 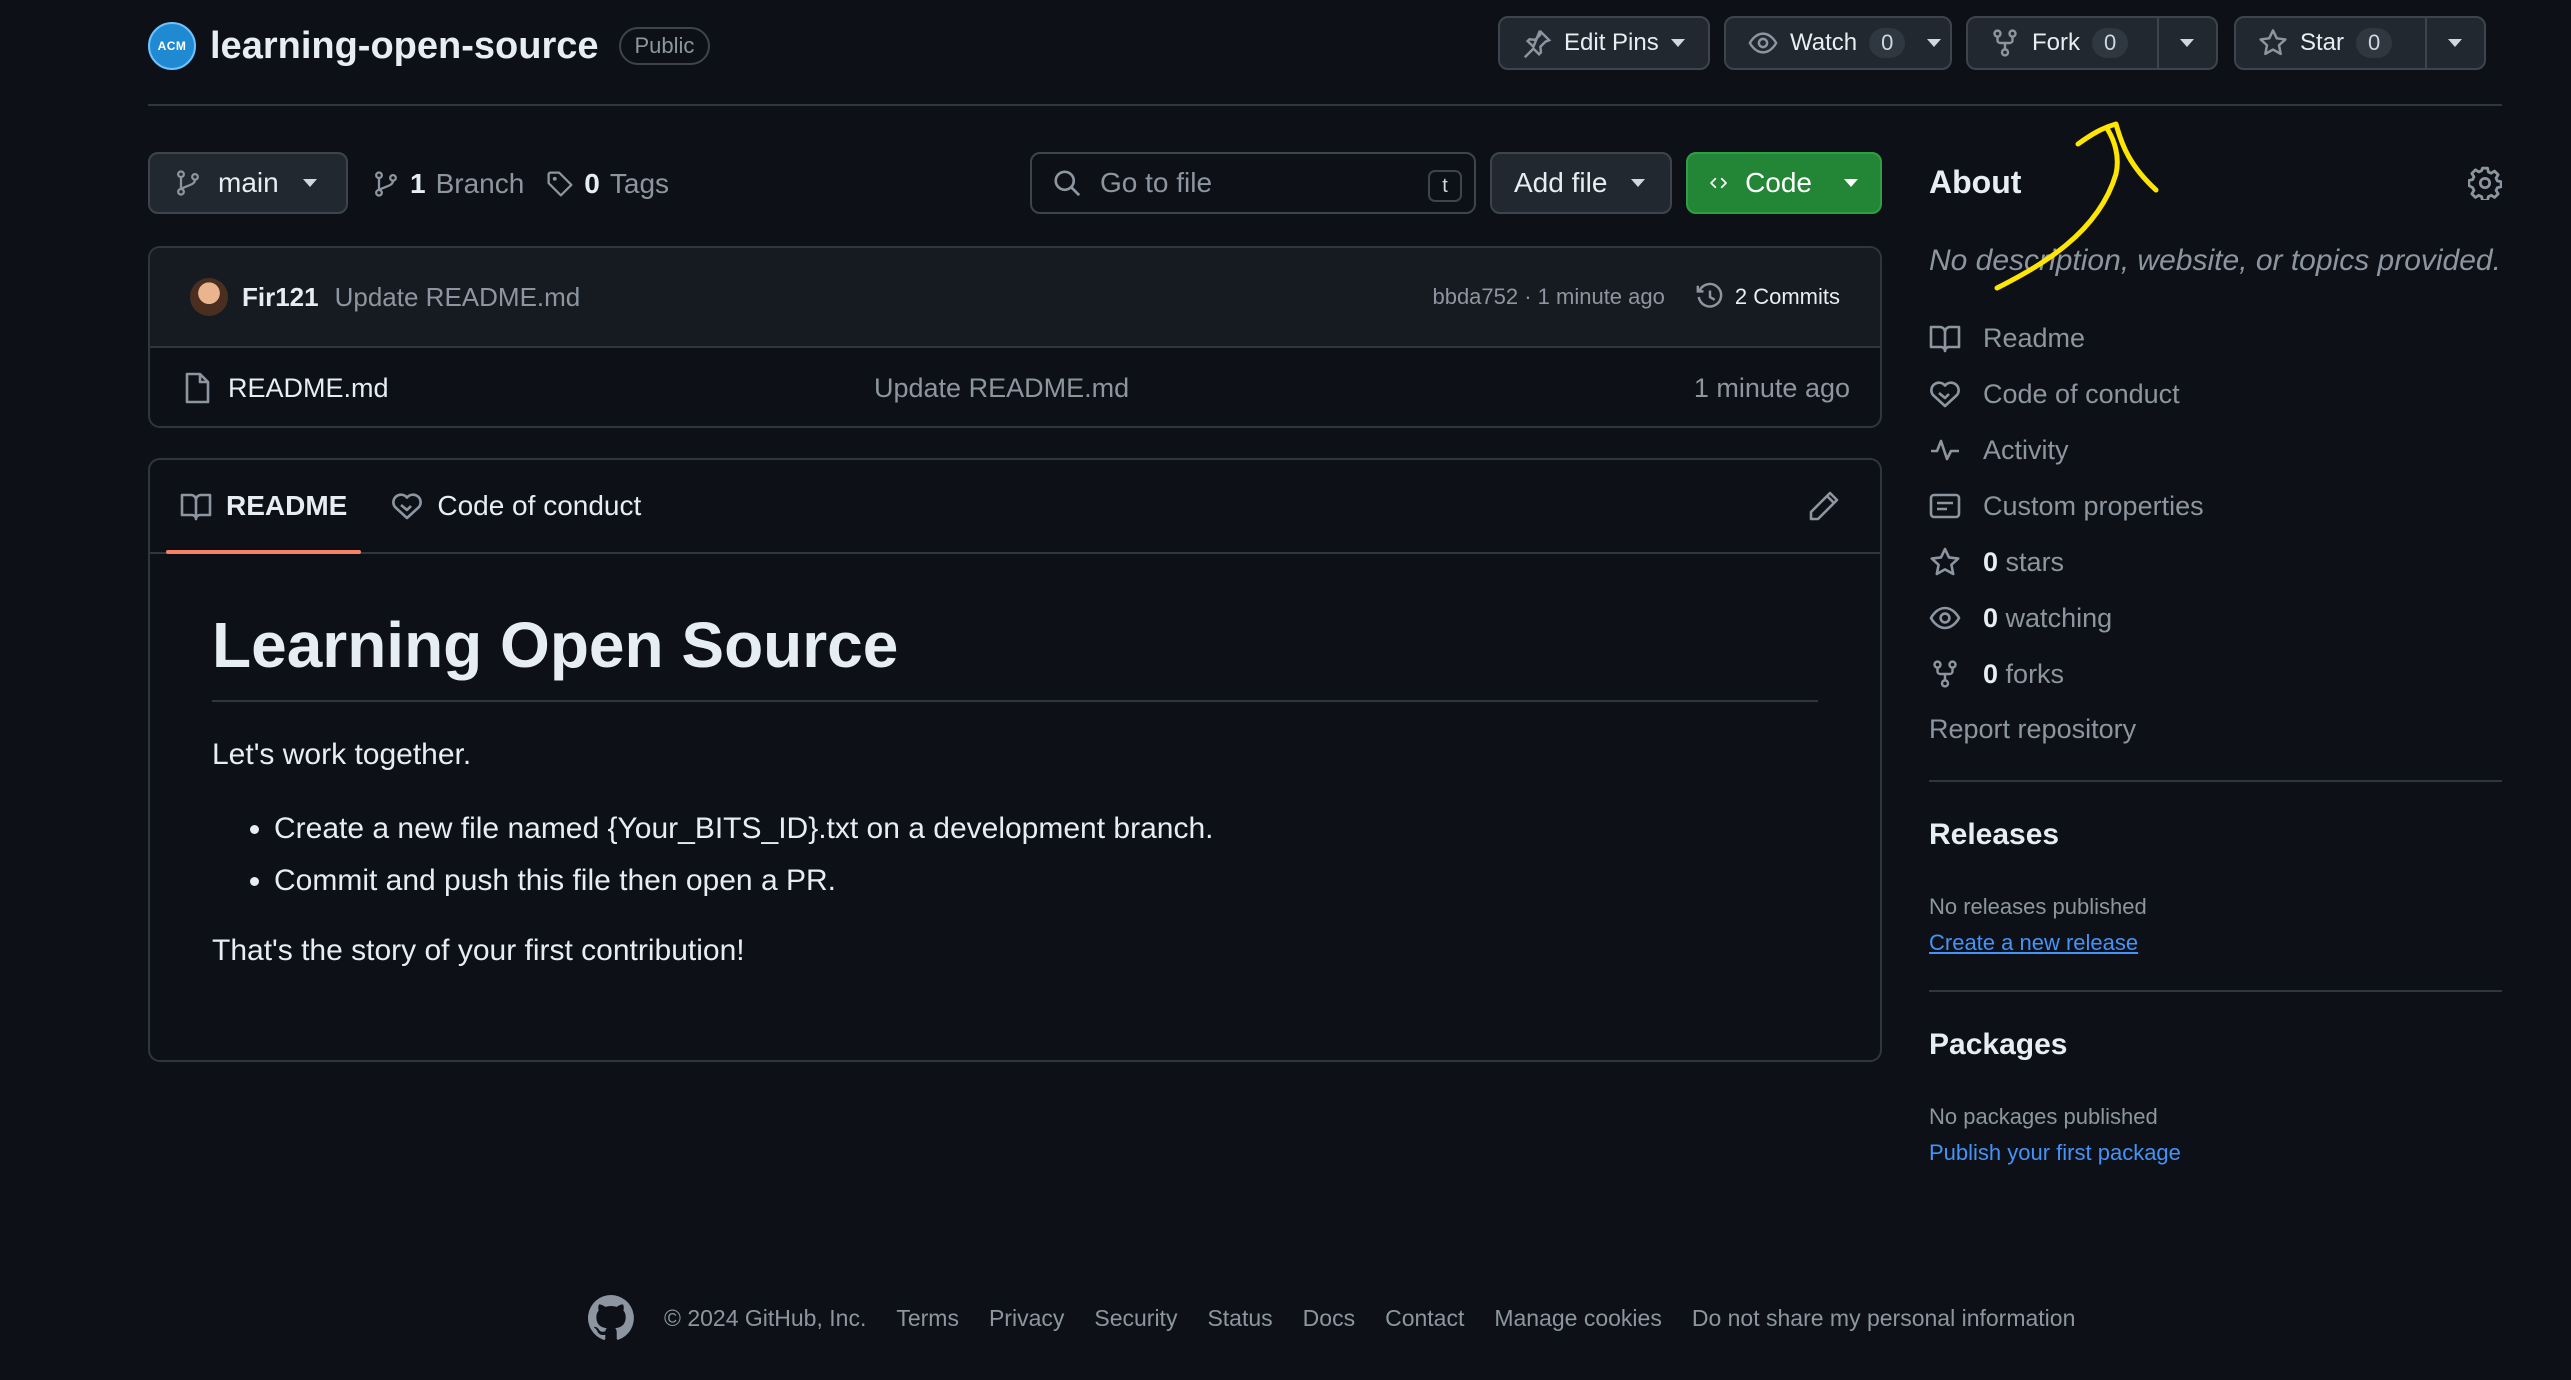 I want to click on add-file-label: Add file, so click(x=1561, y=182).